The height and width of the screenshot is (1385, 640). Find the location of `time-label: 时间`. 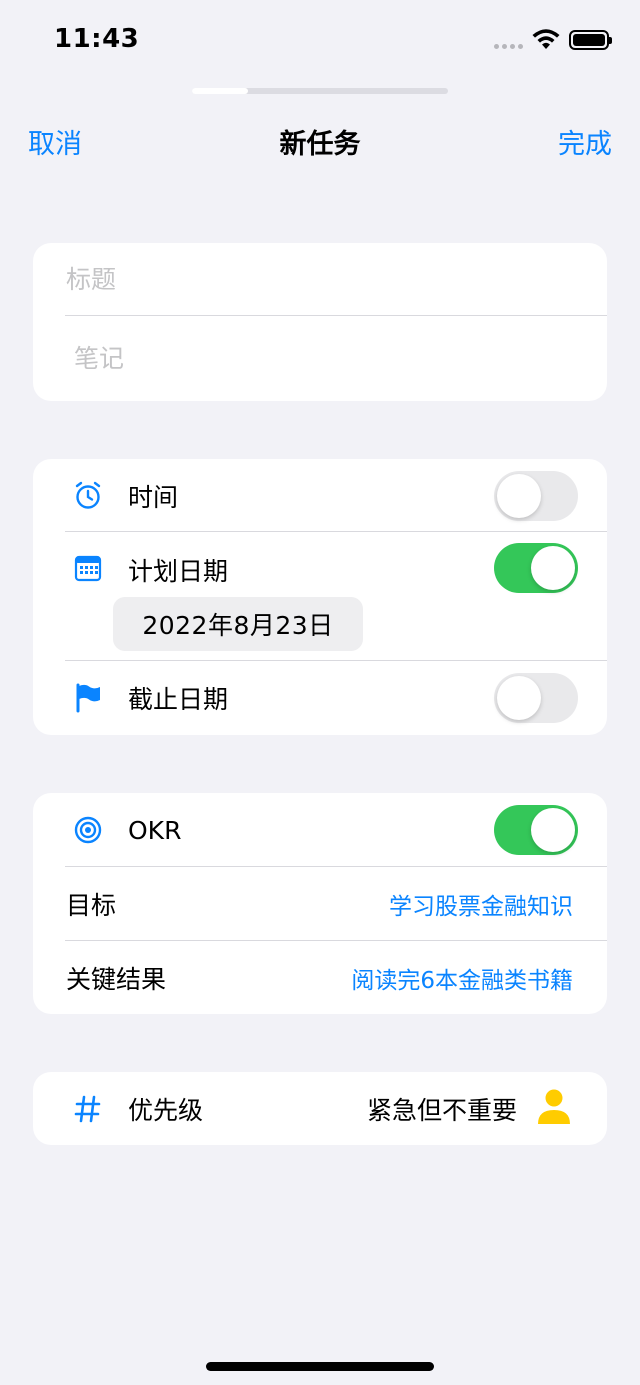

time-label: 时间 is located at coordinates (153, 497).